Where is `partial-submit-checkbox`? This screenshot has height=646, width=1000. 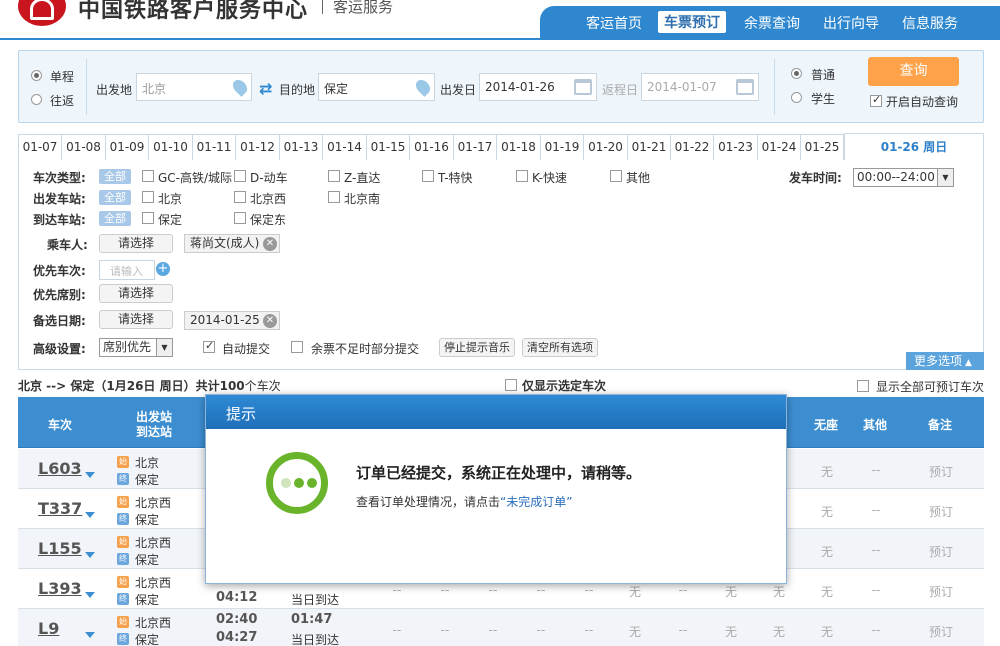 partial-submit-checkbox is located at coordinates (297, 347).